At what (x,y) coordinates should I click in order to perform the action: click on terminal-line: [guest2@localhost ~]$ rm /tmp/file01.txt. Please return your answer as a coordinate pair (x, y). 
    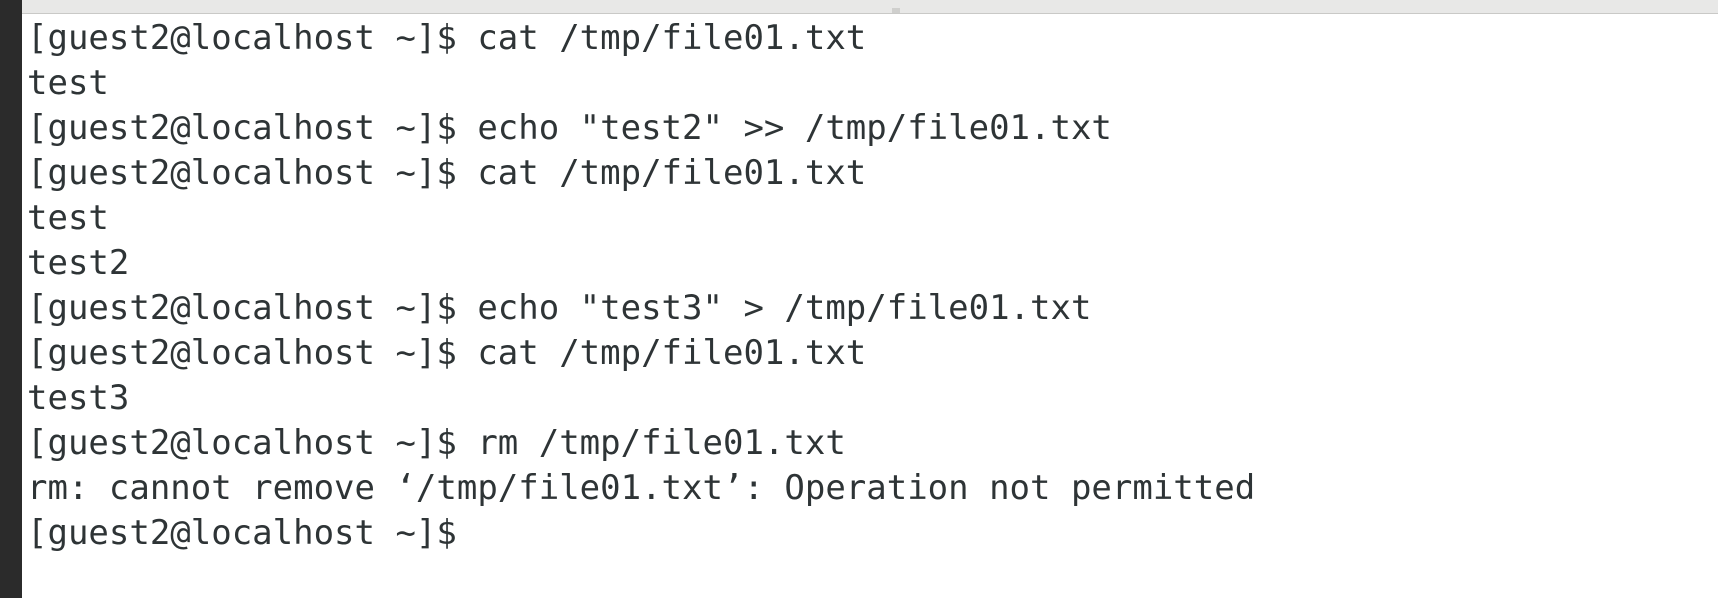
    Looking at the image, I should click on (436, 443).